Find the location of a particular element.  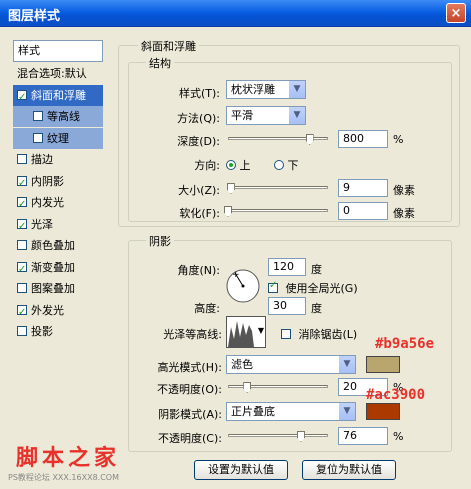

size-unit: 像素 is located at coordinates (404, 190).